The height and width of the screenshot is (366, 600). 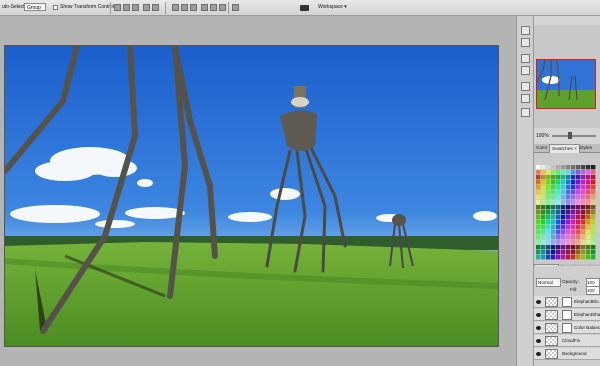 What do you see at coordinates (126, 7) in the screenshot?
I see `align-middle-icon` at bounding box center [126, 7].